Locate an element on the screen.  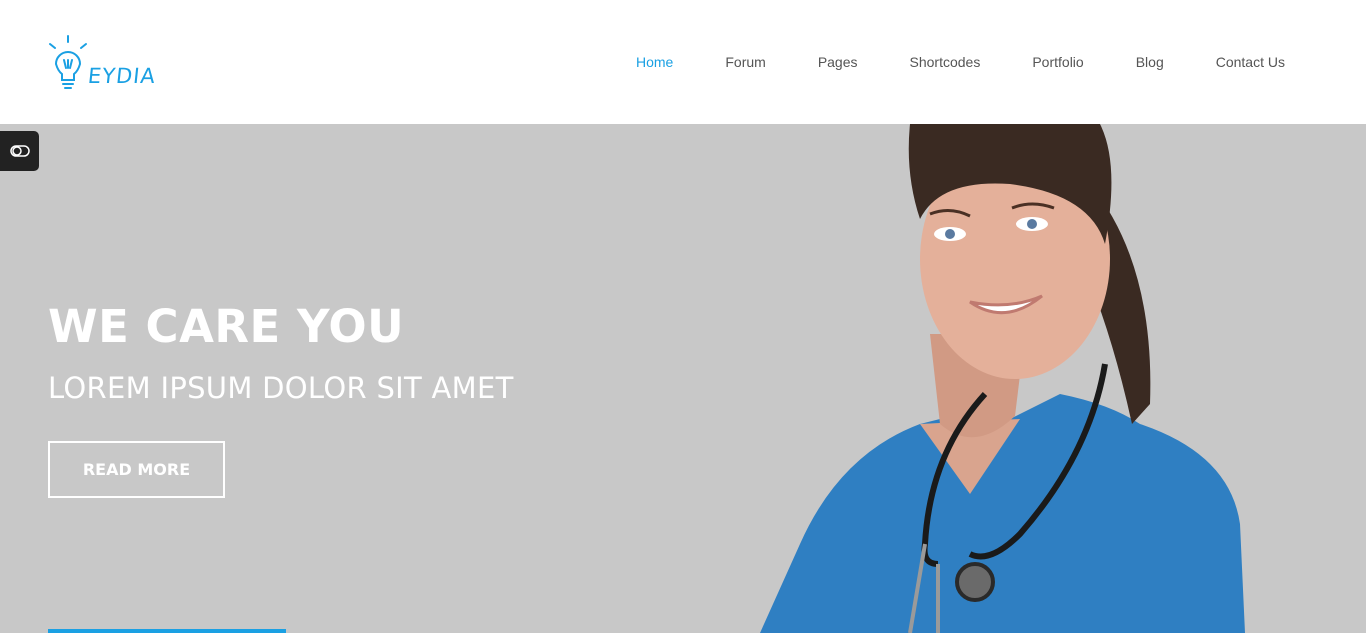
nav-contact-us: Contact Us is located at coordinates (1250, 62).